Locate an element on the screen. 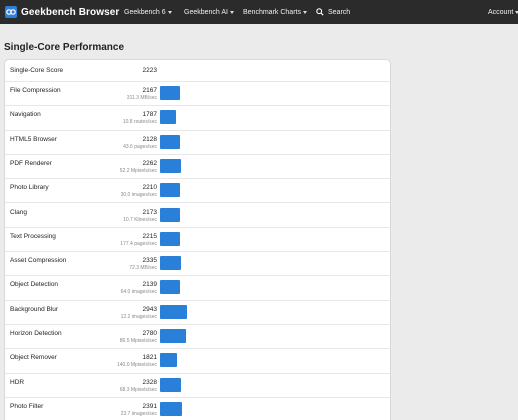  benchmark-rate: 30.0 images/sec is located at coordinates (138, 195).